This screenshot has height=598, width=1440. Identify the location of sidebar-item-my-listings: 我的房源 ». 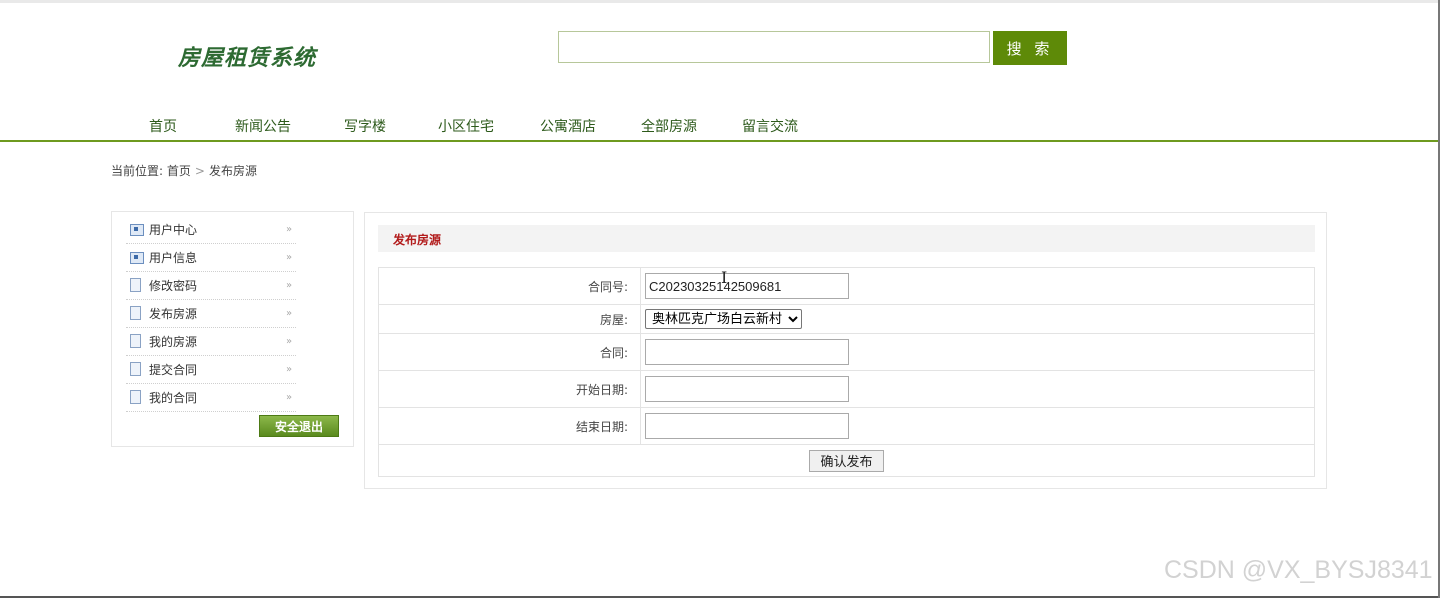
(211, 342).